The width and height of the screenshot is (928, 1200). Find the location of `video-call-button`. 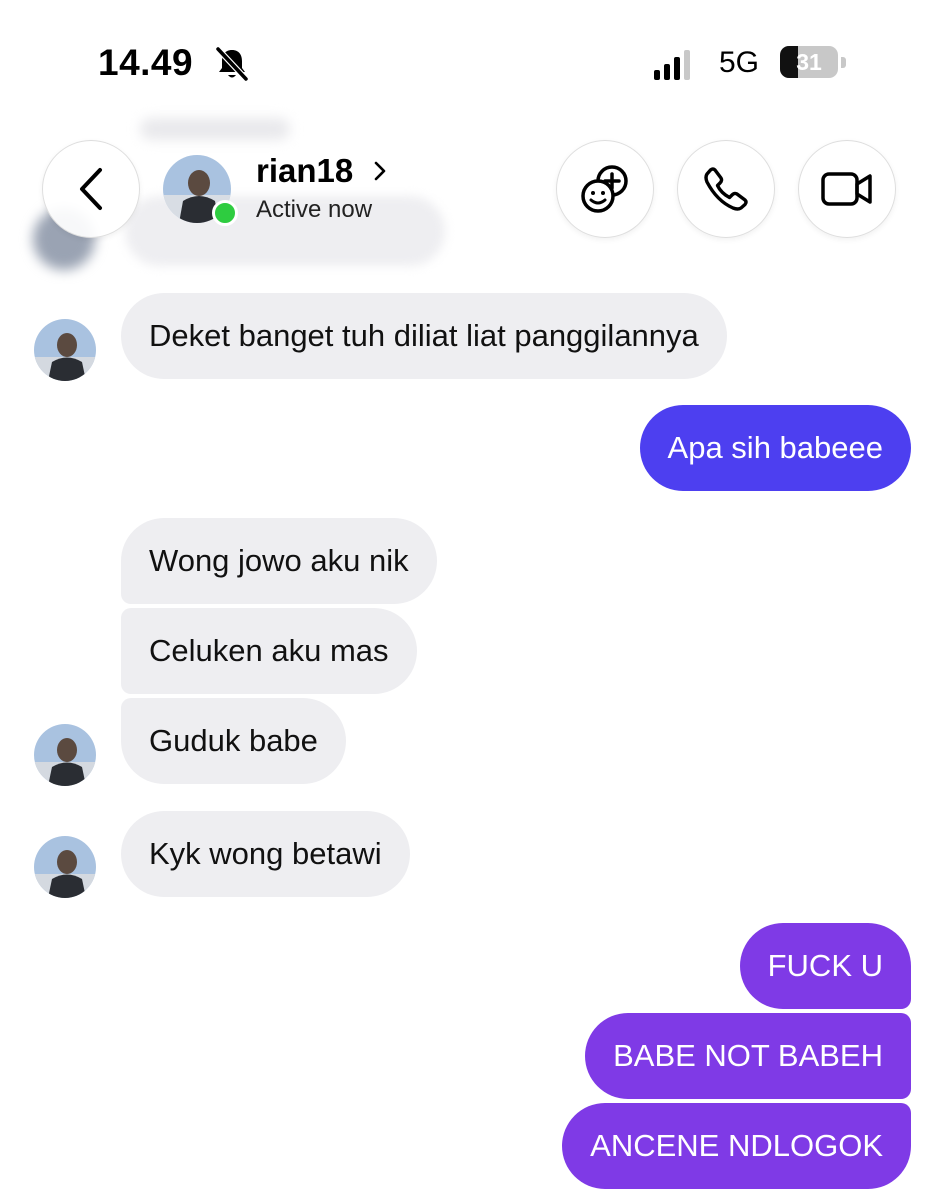

video-call-button is located at coordinates (847, 189).